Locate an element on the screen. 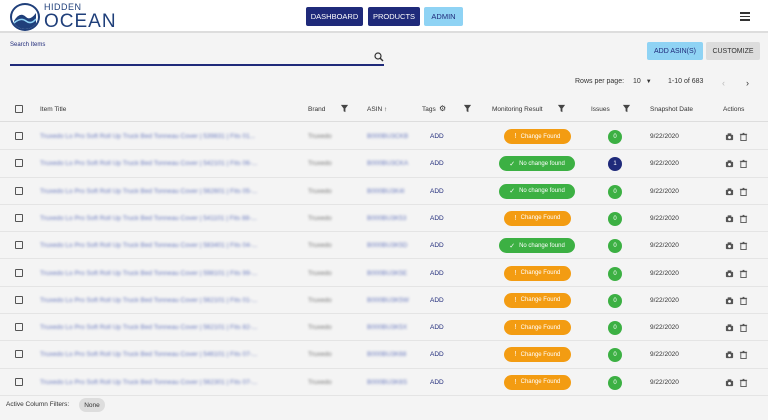  select-all-checkbox is located at coordinates (19, 109).